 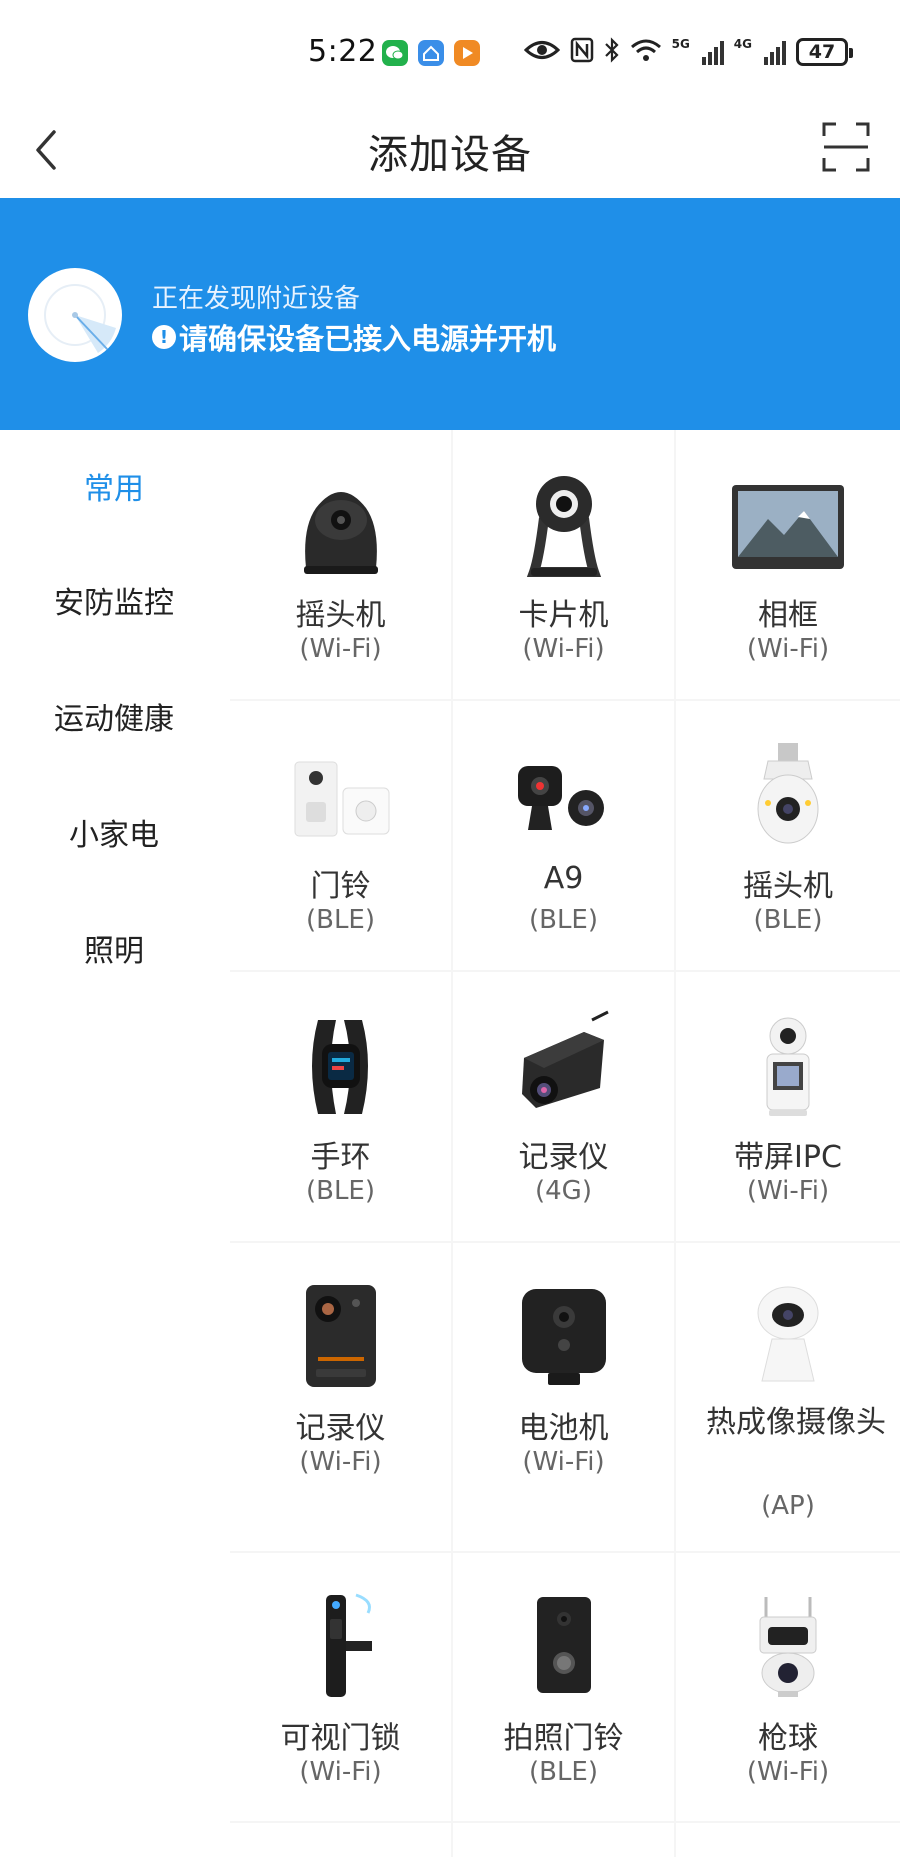 What do you see at coordinates (564, 794) in the screenshot?
I see `mini-camera-icon` at bounding box center [564, 794].